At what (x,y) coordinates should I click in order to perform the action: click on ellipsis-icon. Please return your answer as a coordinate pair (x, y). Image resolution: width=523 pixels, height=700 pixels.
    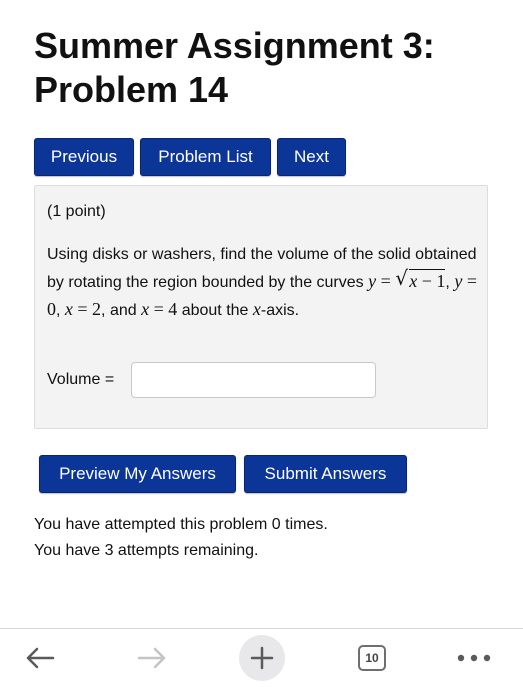
    Looking at the image, I should click on (474, 658).